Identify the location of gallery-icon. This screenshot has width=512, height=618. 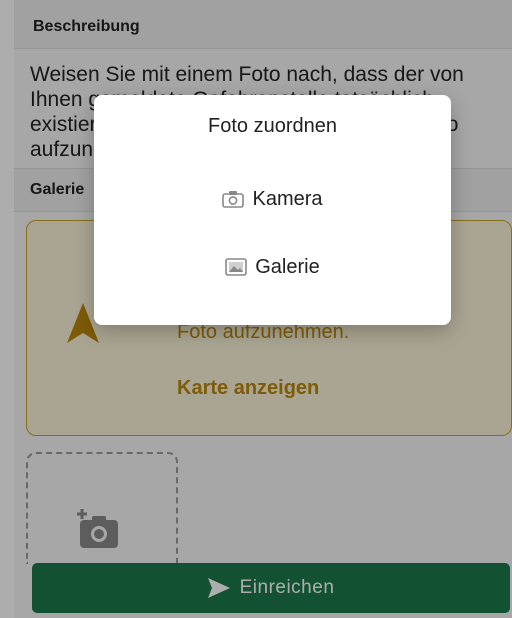
(236, 267).